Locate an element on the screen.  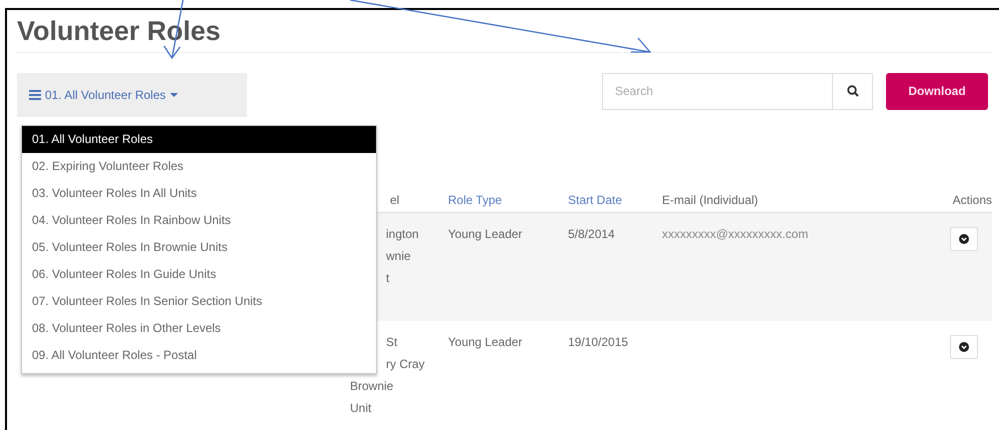
menu-item: 03. Volunteer Roles In All Units is located at coordinates (199, 193).